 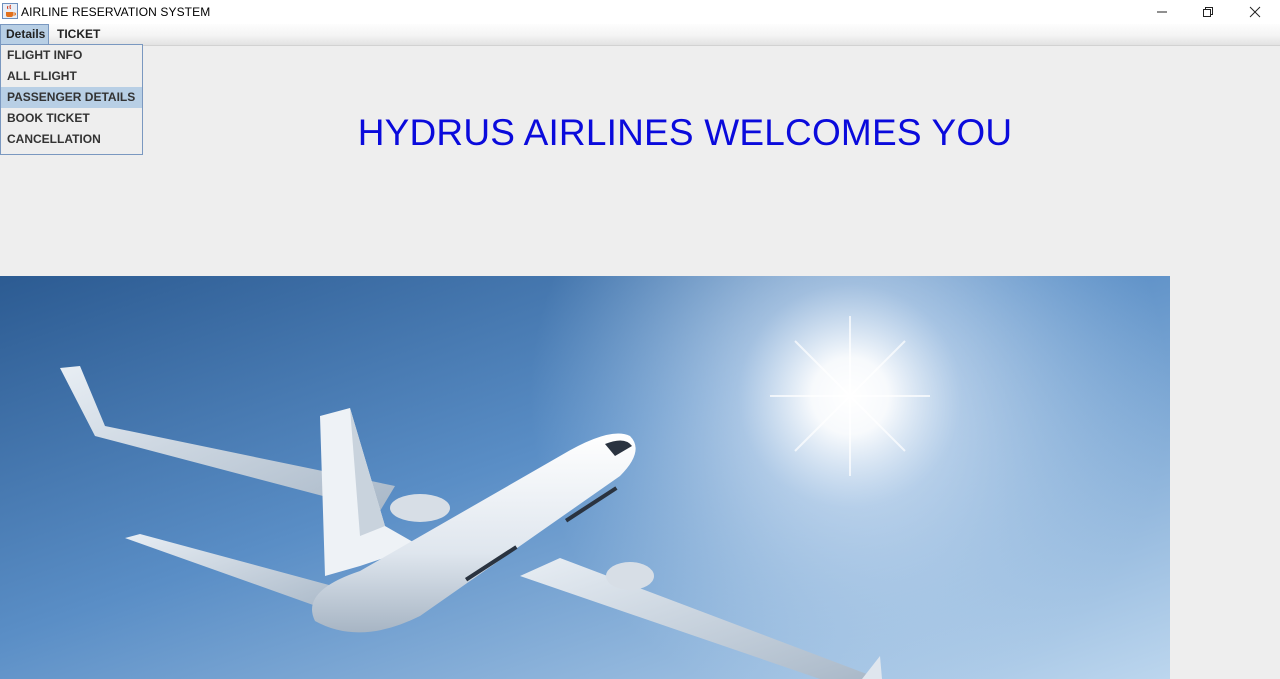 I want to click on restore-icon, so click(x=1208, y=12).